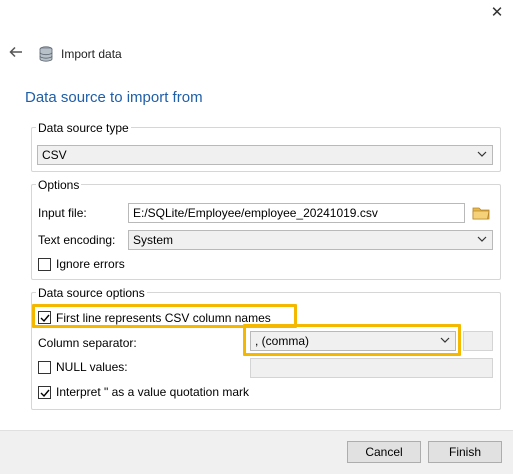  What do you see at coordinates (114, 97) in the screenshot?
I see `page-title: Data source to import from` at bounding box center [114, 97].